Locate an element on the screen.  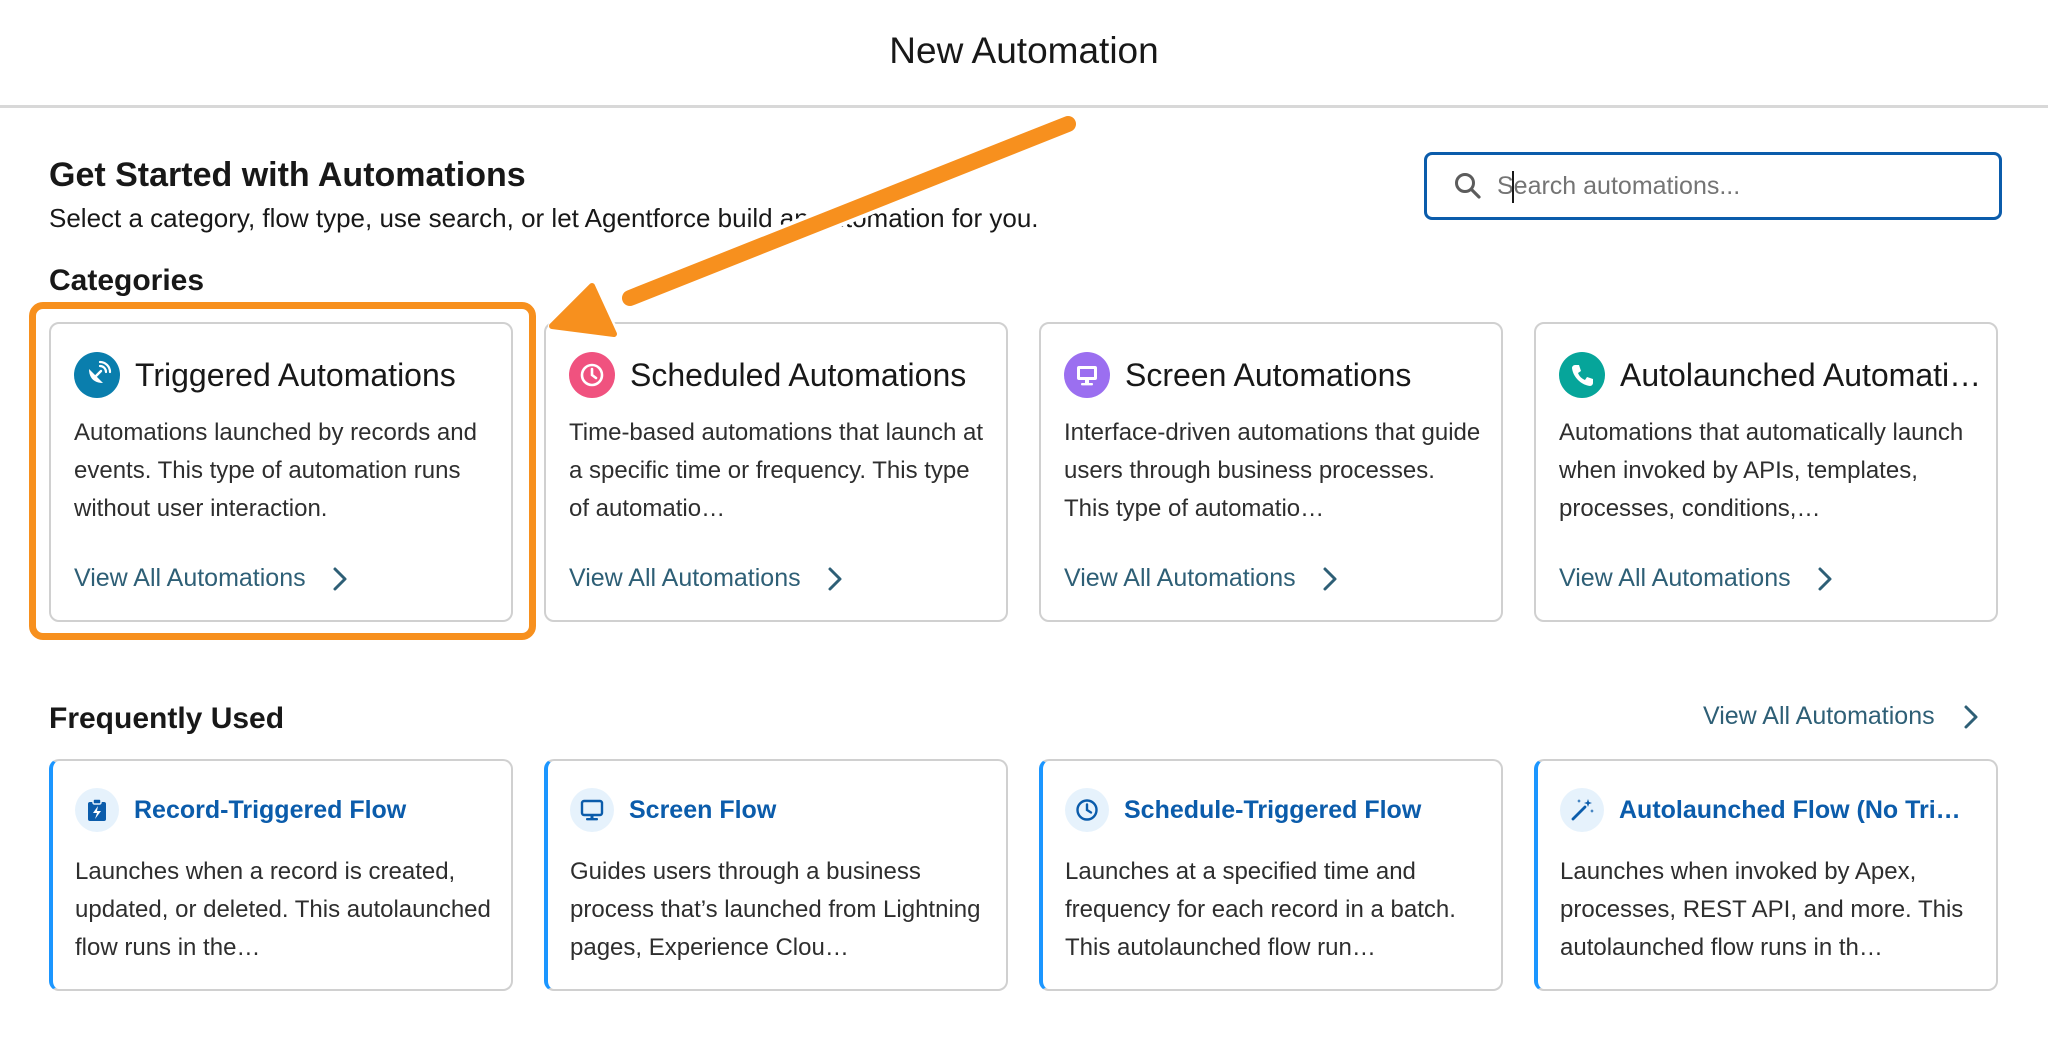
flow-title: Record-Triggered Flow is located at coordinates (270, 809).